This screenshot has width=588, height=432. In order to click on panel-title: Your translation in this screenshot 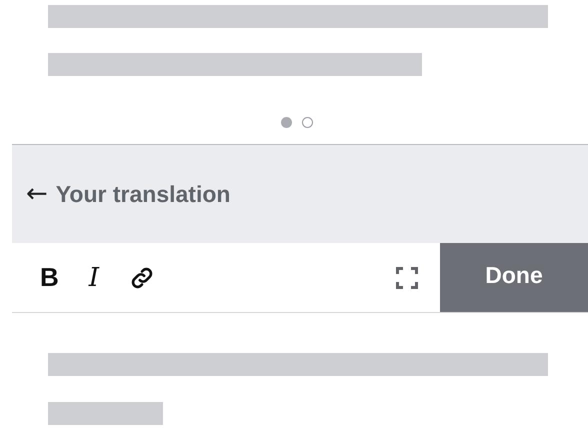, I will do `click(143, 194)`.